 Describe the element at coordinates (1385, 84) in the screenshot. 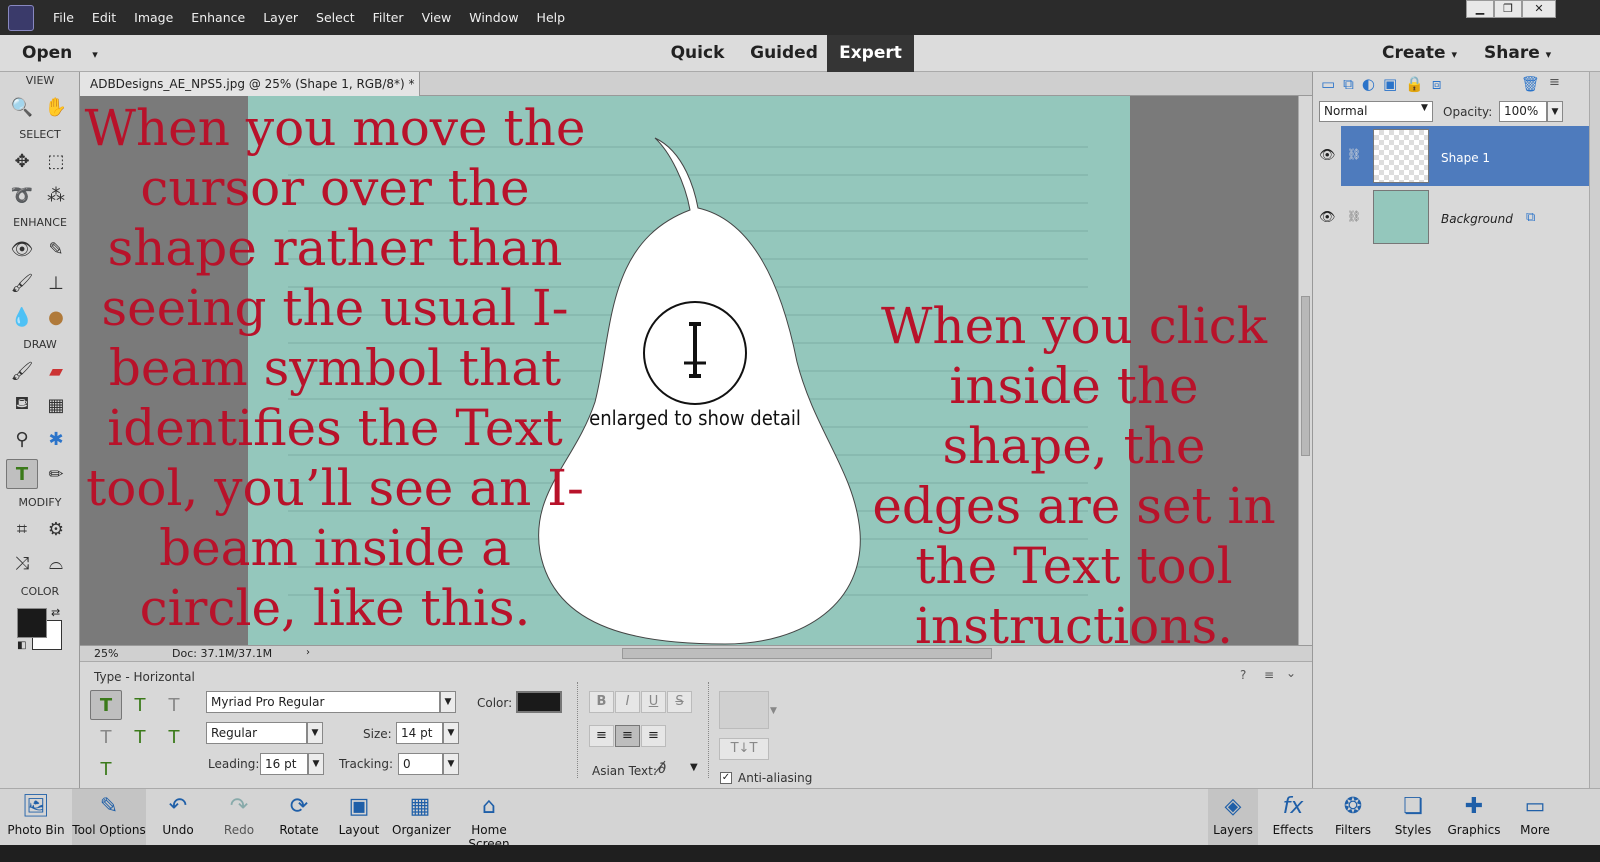

I see `layer-tool-icons: ▭⧉◐▣🔒⧈` at that location.